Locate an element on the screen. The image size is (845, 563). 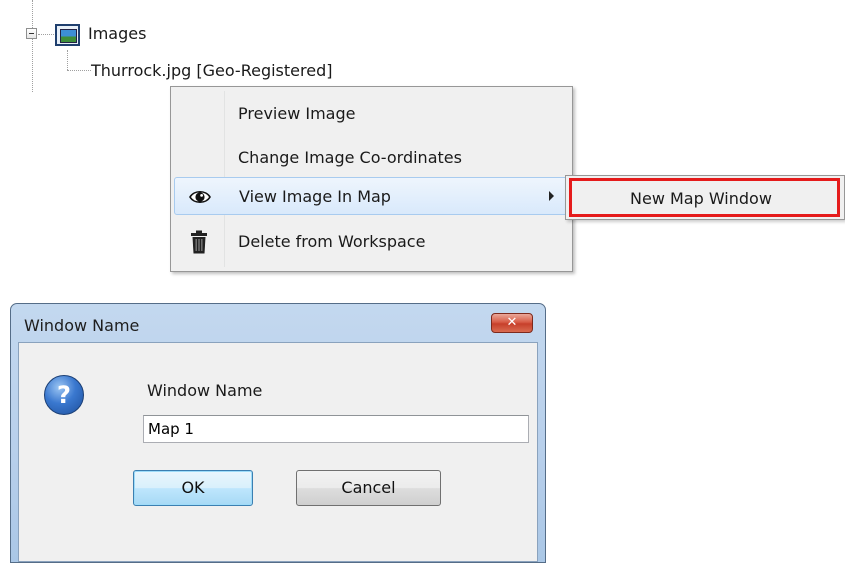
ok-button: OK is located at coordinates (193, 488).